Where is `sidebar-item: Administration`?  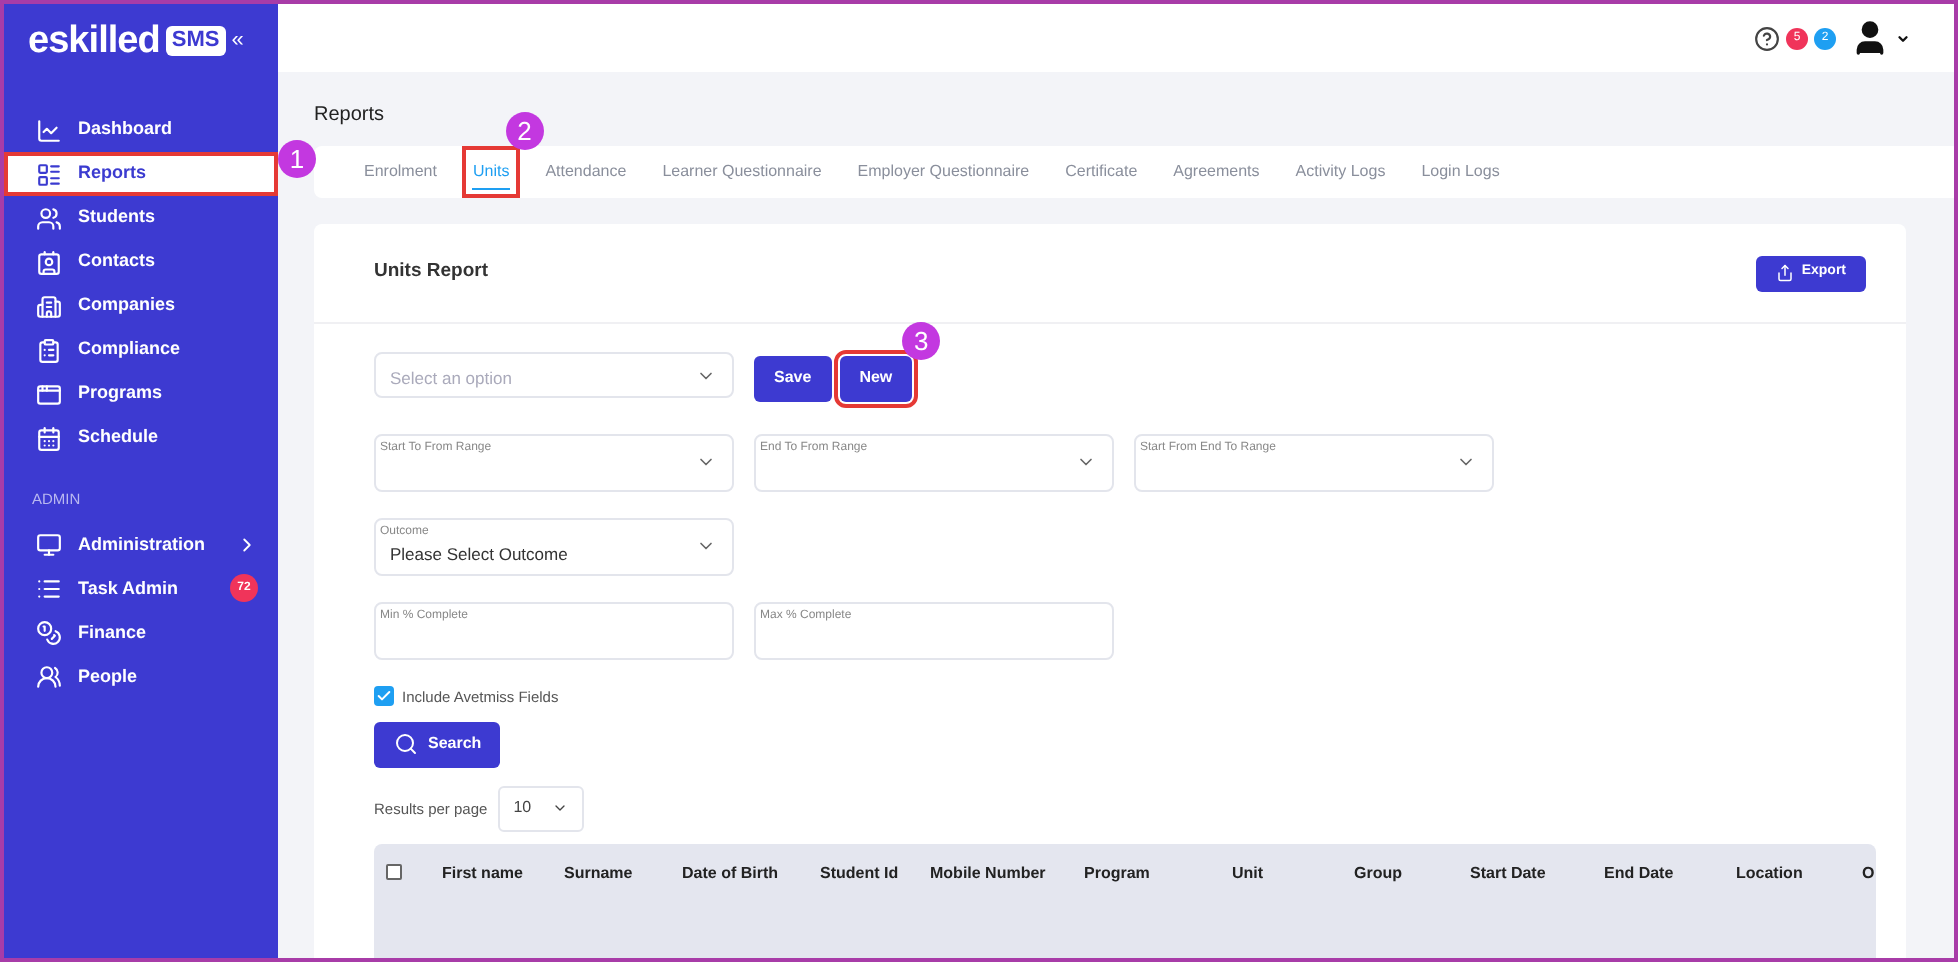 sidebar-item: Administration is located at coordinates (141, 544).